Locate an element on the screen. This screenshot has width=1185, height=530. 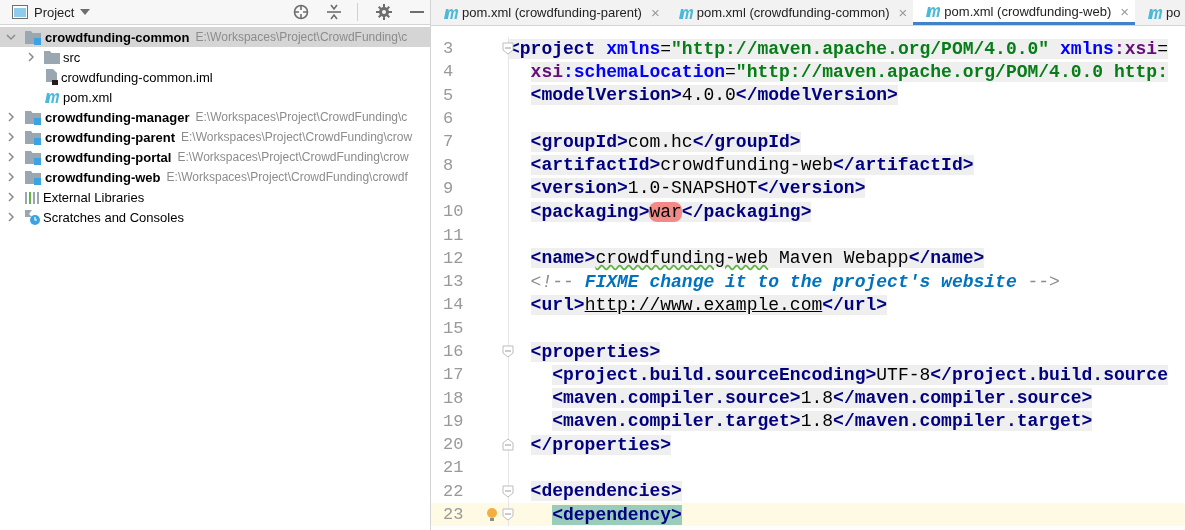
file-icon is located at coordinates (51, 77).